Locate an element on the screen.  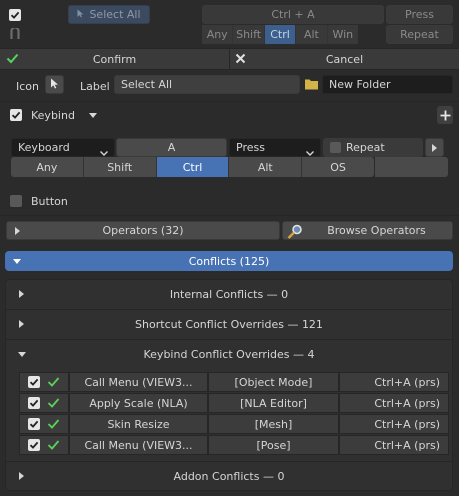
internal-conflicts-row: Internal Conflicts — 0 is located at coordinates (229, 294).